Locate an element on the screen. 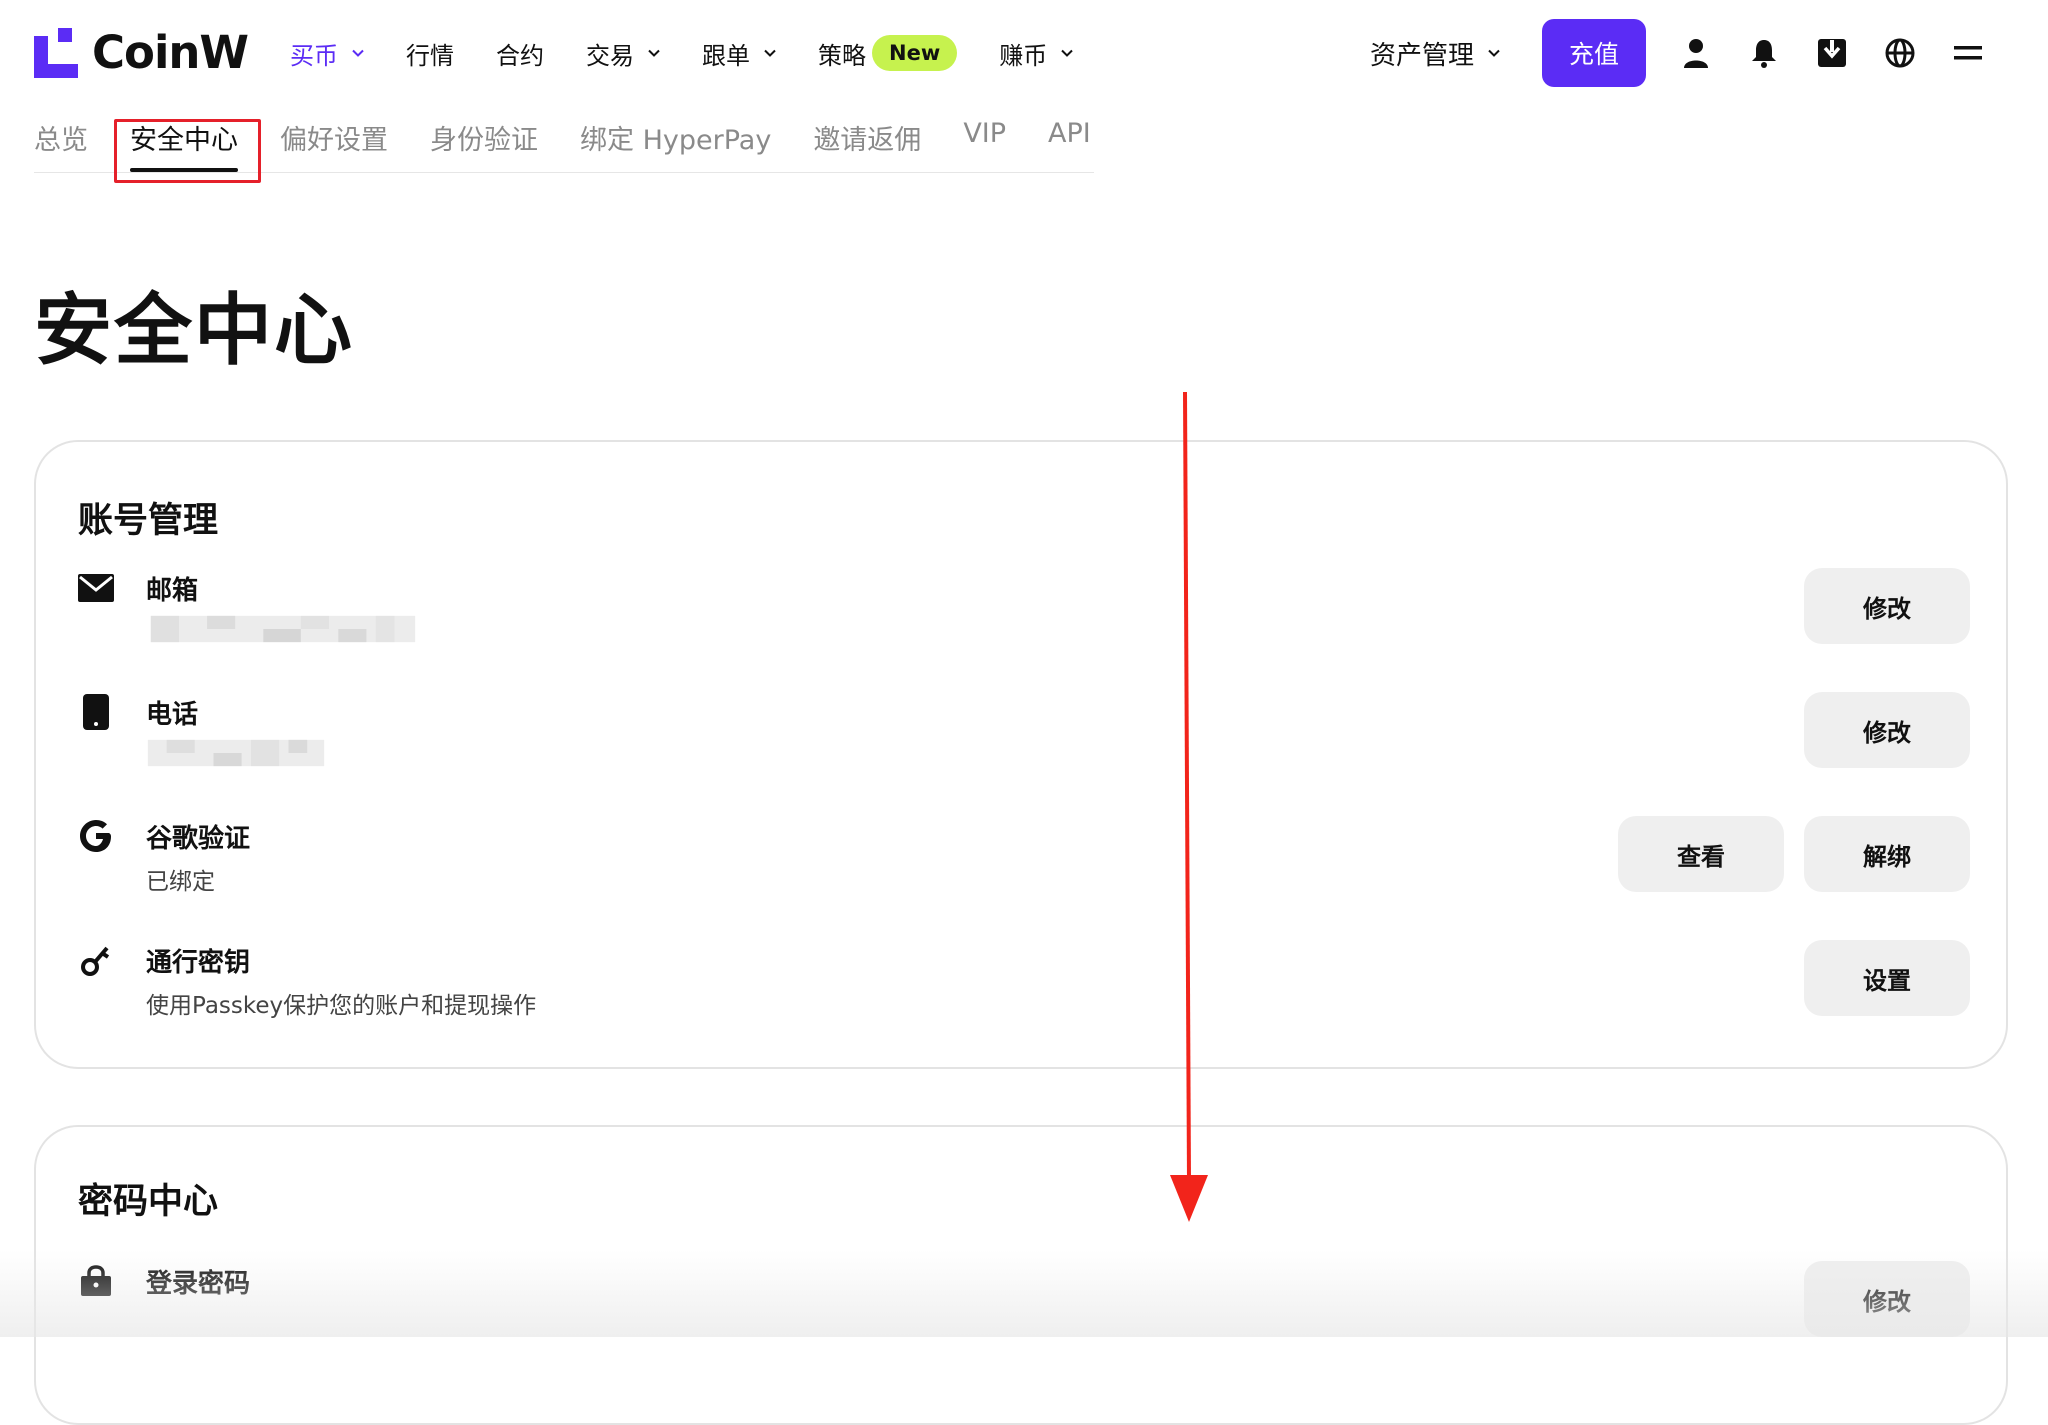 The image size is (2048, 1425). google-auth-row: 谷歌验证 已绑定 查看 解绑 is located at coordinates (1021, 872).